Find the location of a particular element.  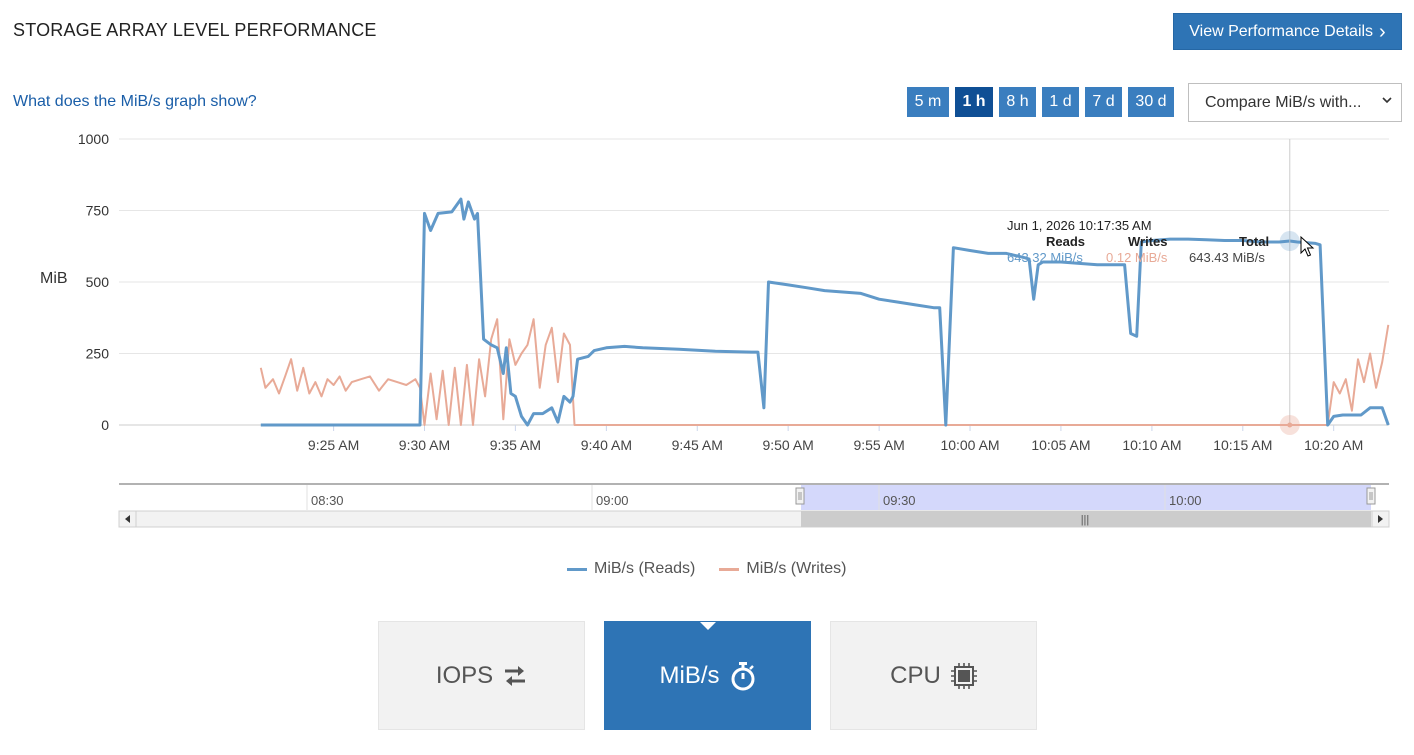

tooltip-writes-value: 0.12 MiB/s is located at coordinates (1137, 257).